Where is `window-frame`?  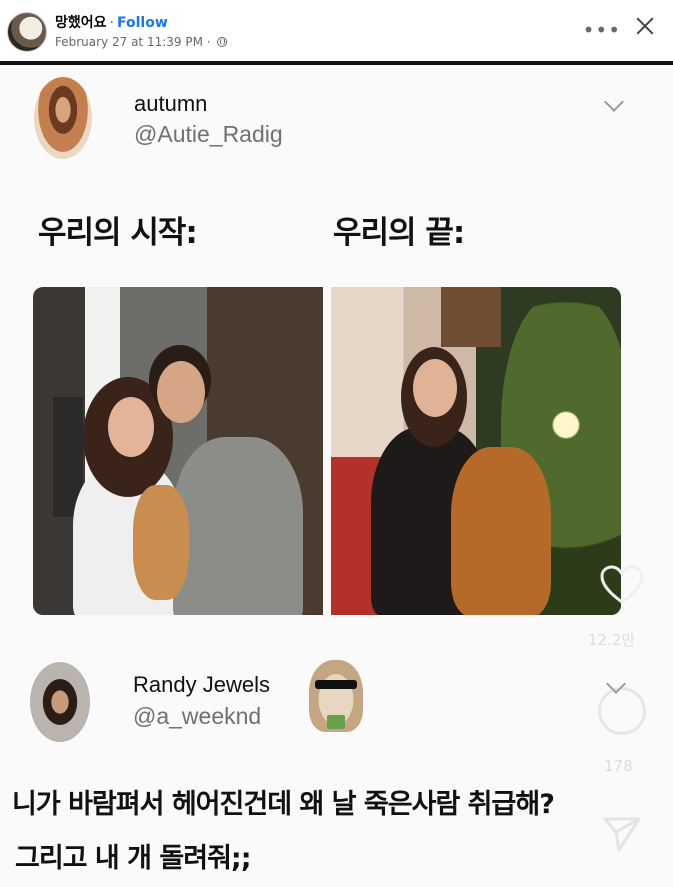
window-frame is located at coordinates (471, 317).